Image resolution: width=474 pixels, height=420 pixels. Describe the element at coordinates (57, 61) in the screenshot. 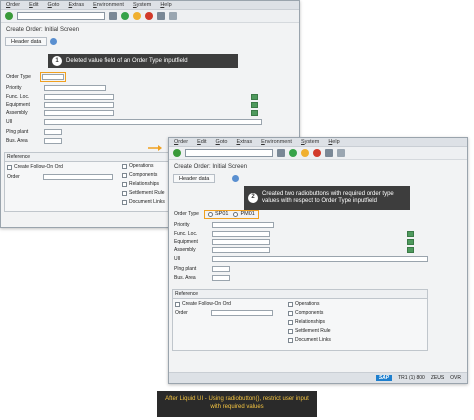

I see `callout-1-number: 1` at that location.